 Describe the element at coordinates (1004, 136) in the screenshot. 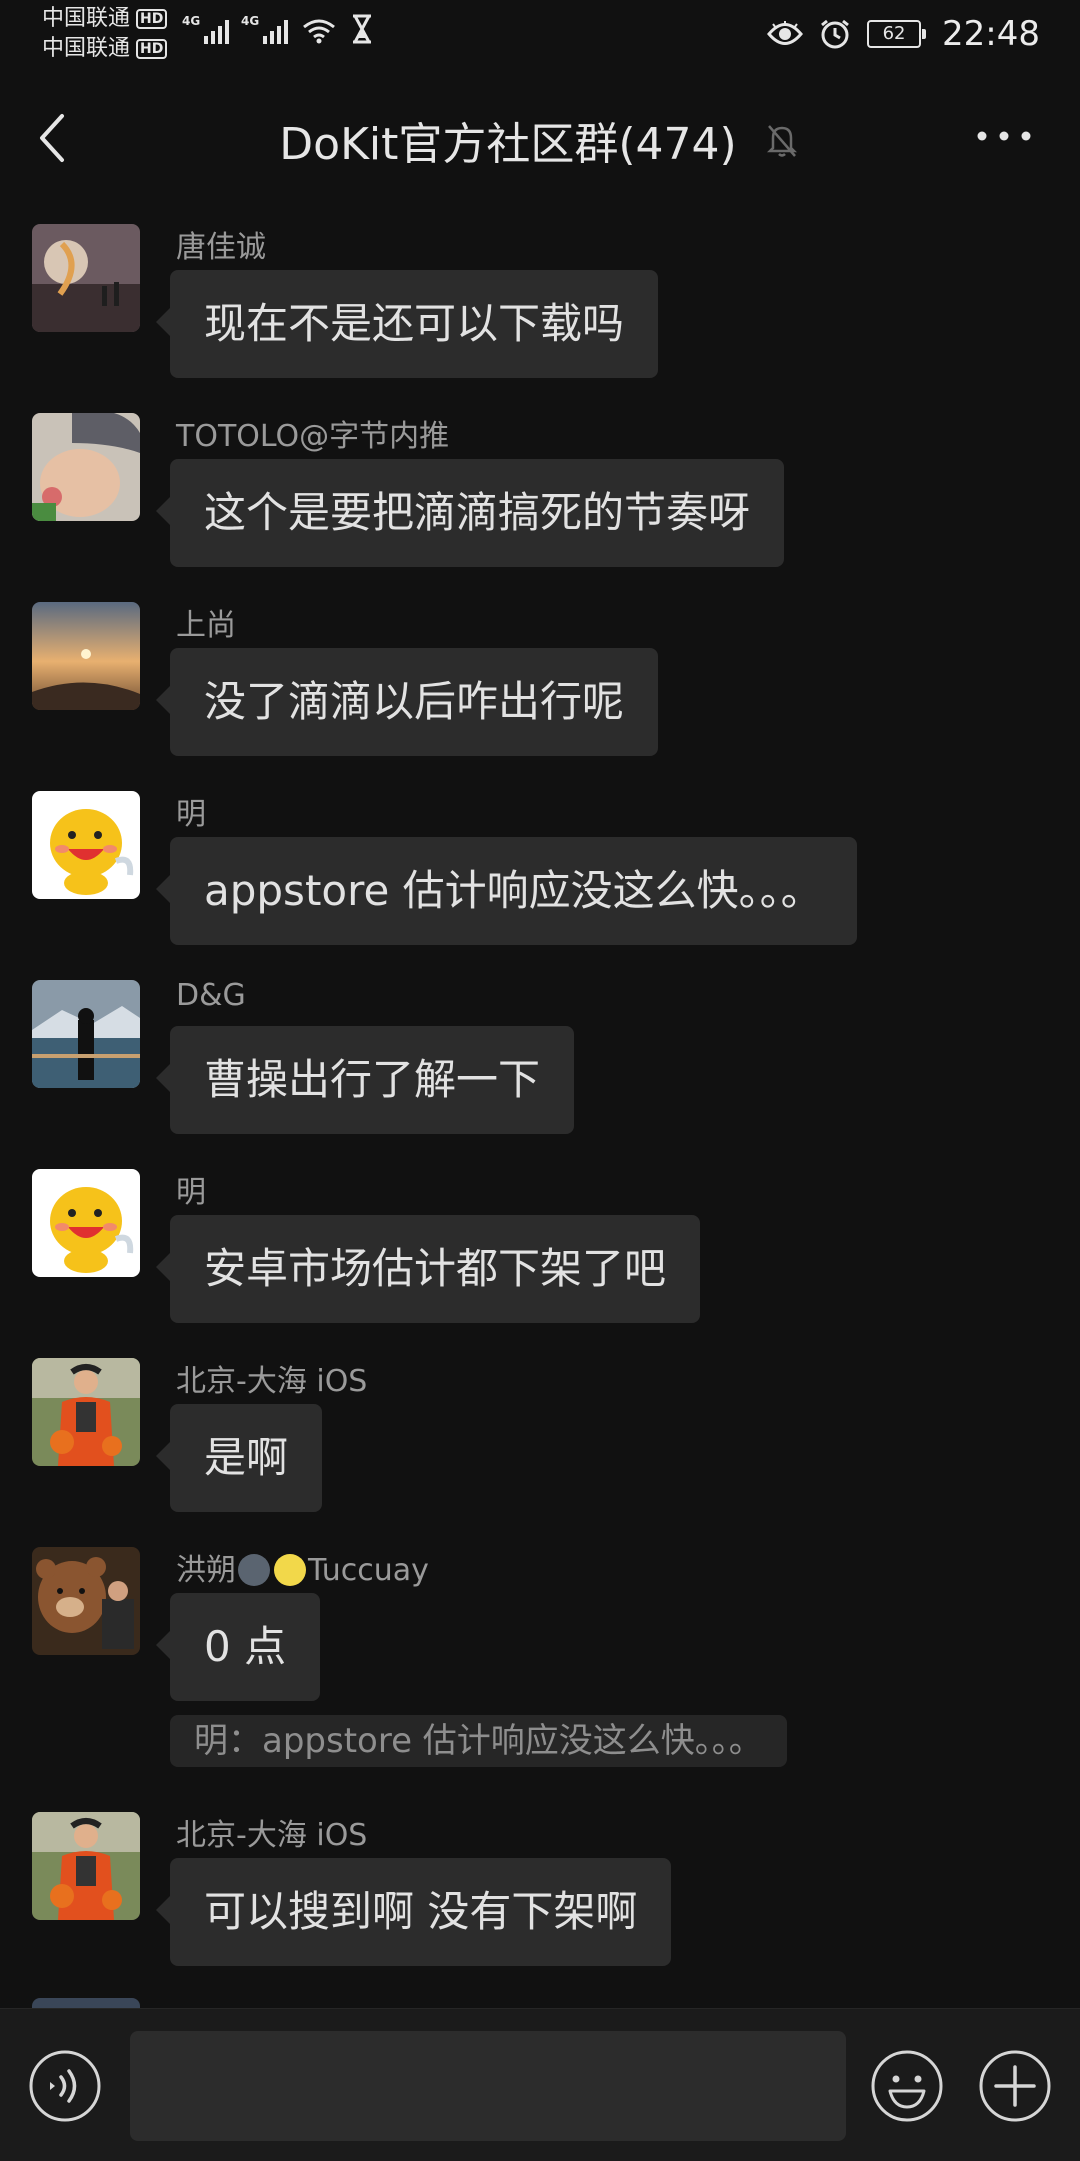

I see `more-button` at that location.